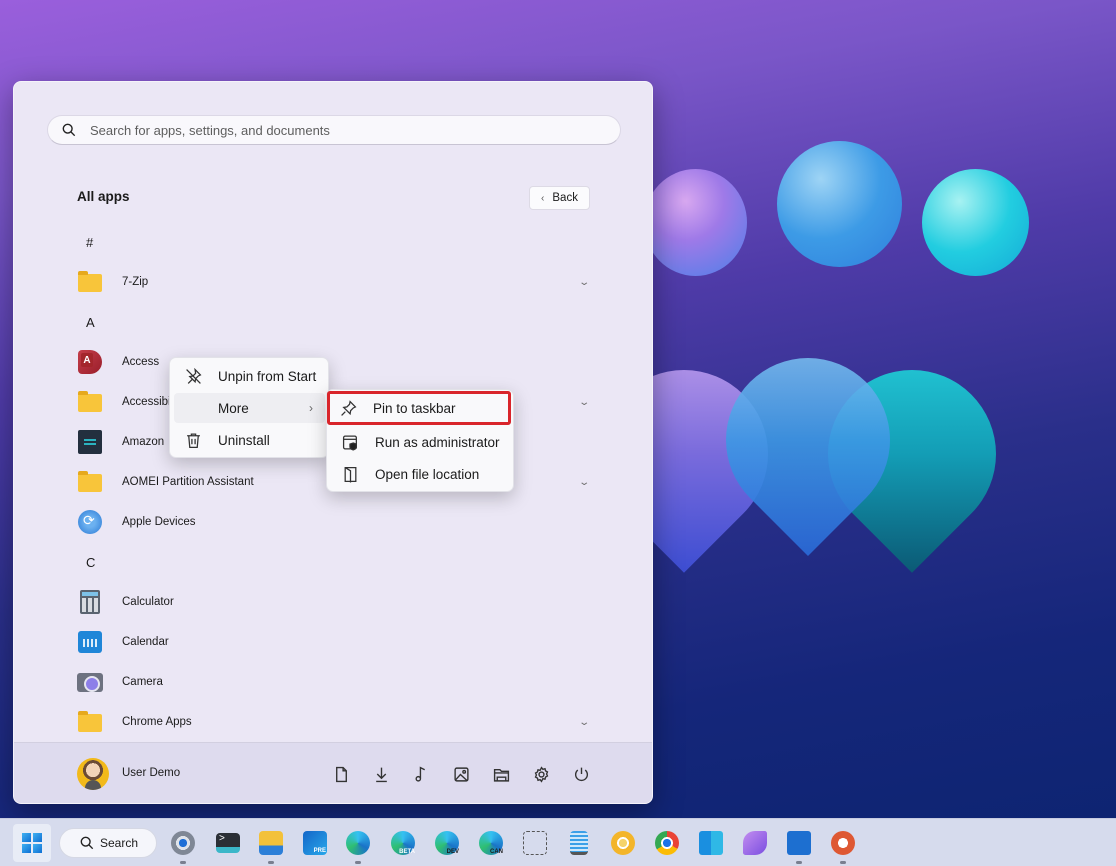 This screenshot has width=1116, height=866. What do you see at coordinates (543, 198) in the screenshot?
I see `chevron-left-icon: ‹` at bounding box center [543, 198].